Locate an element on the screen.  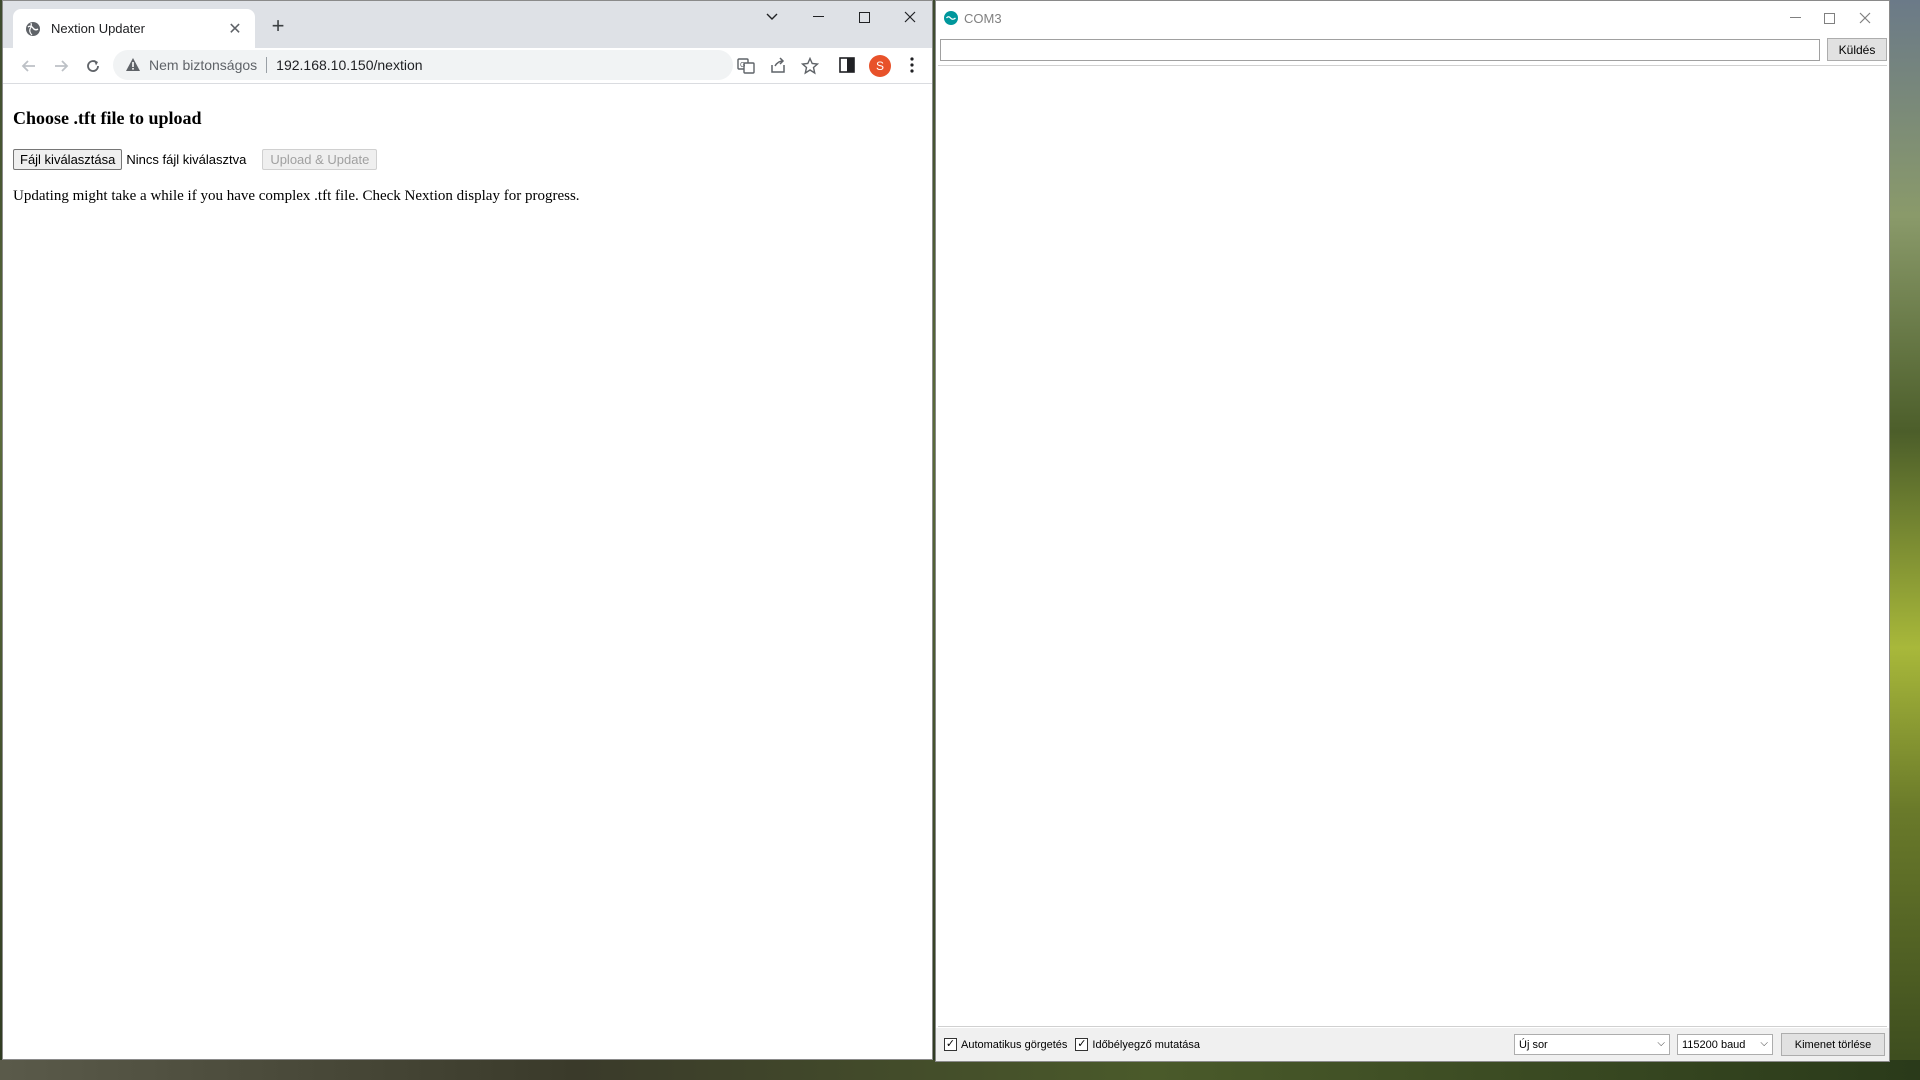
serial-send-input is located at coordinates (1380, 50).